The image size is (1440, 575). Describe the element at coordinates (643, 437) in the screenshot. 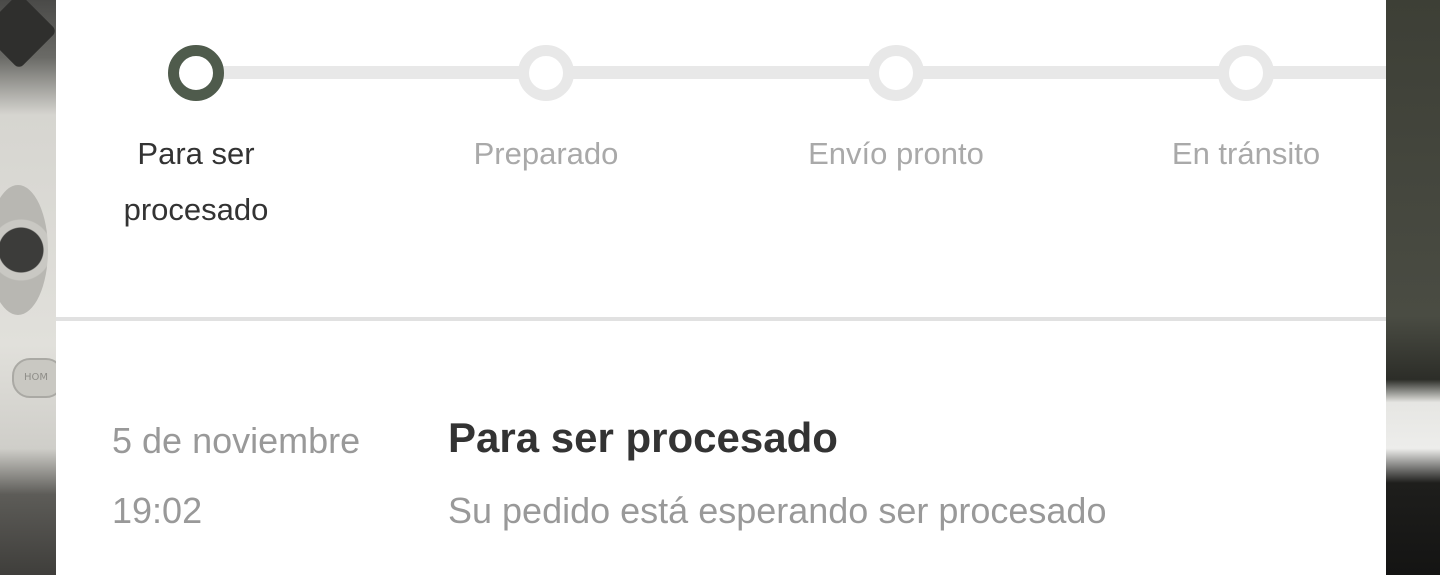

I see `event-title: Para ser procesado` at that location.